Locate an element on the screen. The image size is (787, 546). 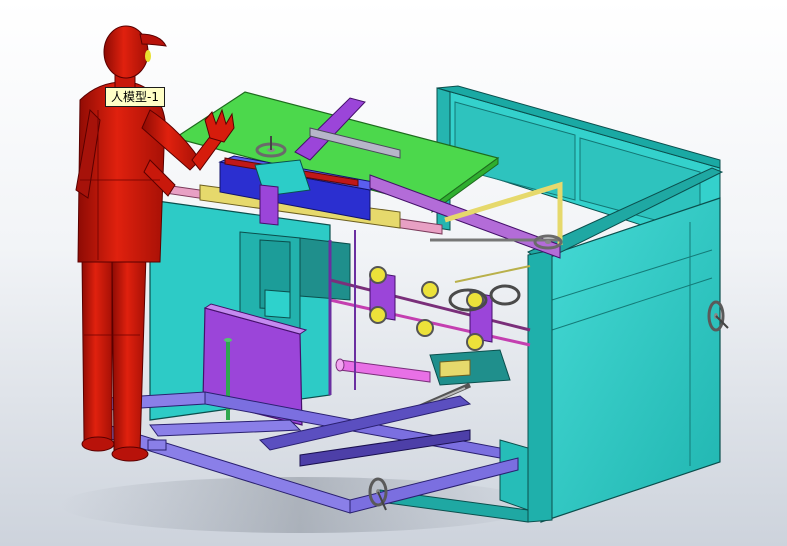
human-right-foot is located at coordinates (130, 454).